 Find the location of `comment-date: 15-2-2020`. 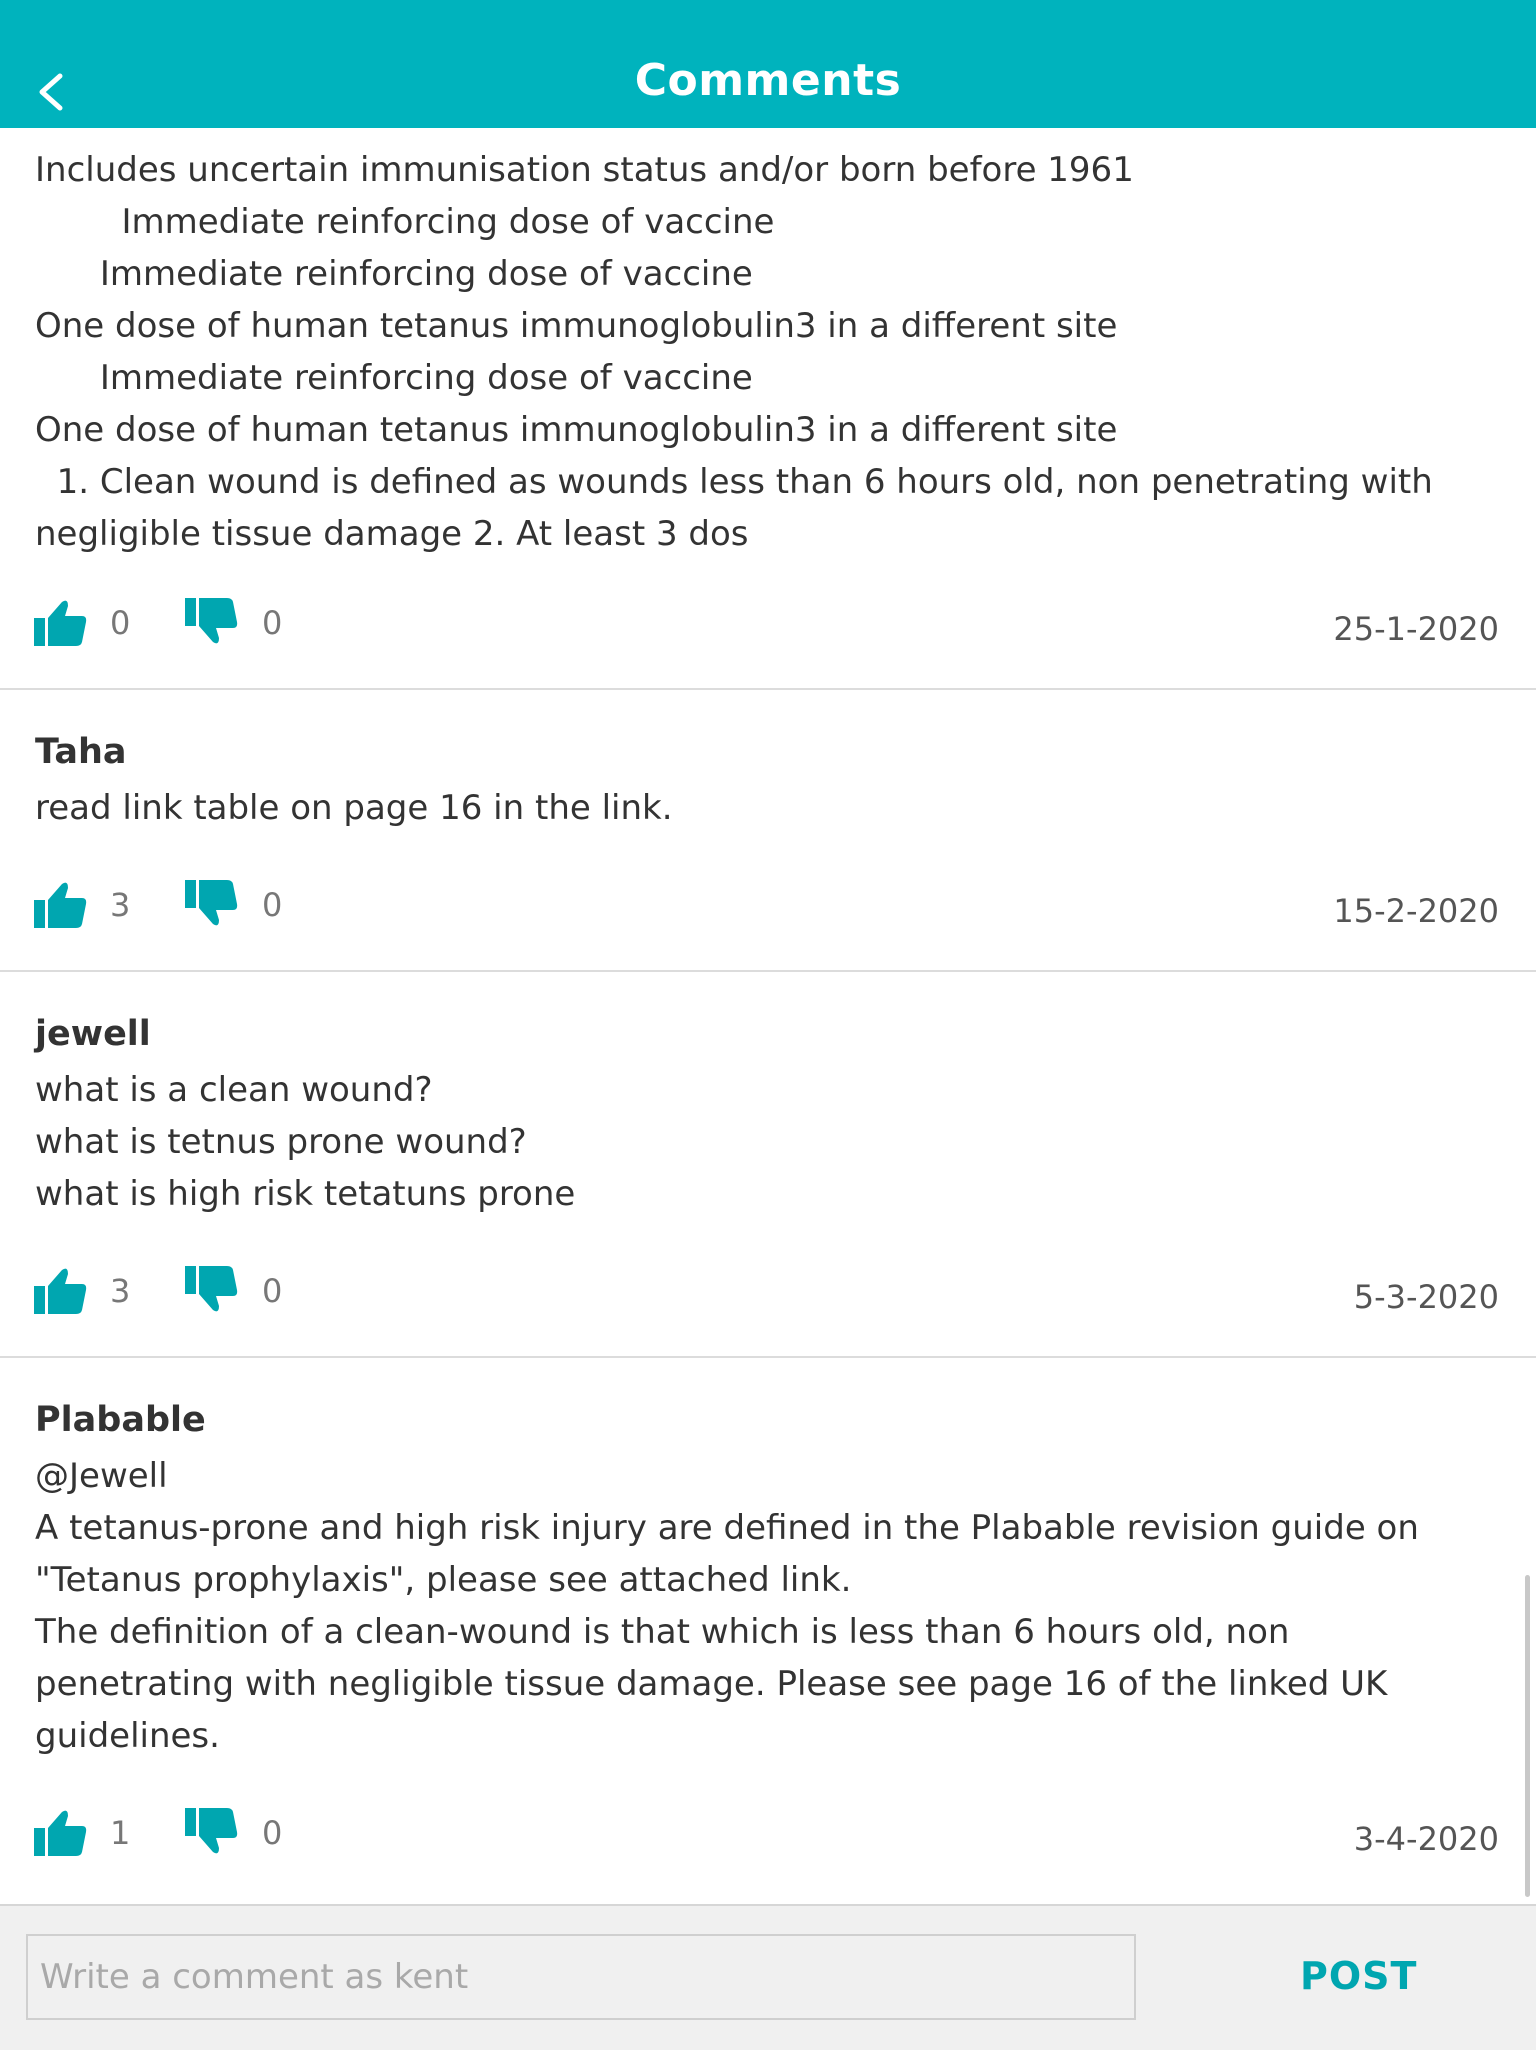

comment-date: 15-2-2020 is located at coordinates (1416, 911).